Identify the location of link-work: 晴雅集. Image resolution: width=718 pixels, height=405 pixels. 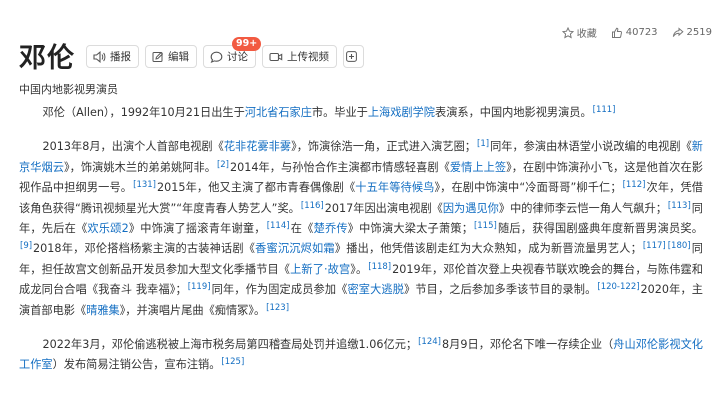
(103, 310).